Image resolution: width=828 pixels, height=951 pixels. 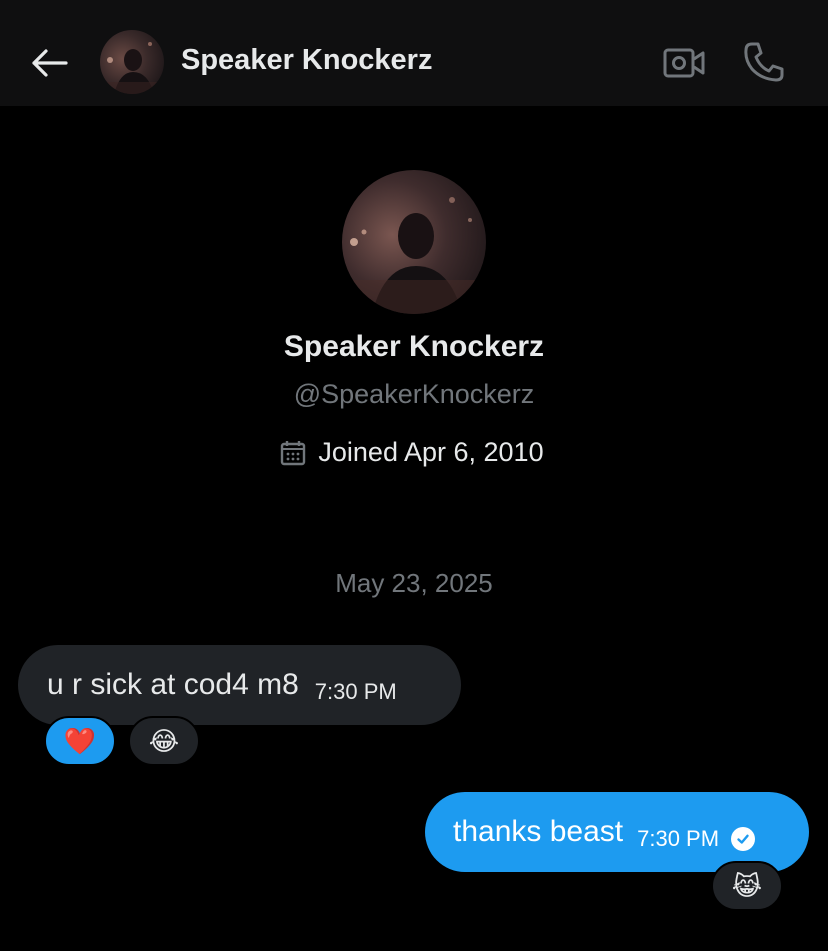 What do you see at coordinates (431, 452) in the screenshot?
I see `joined-label: Joined Apr 6, 2010` at bounding box center [431, 452].